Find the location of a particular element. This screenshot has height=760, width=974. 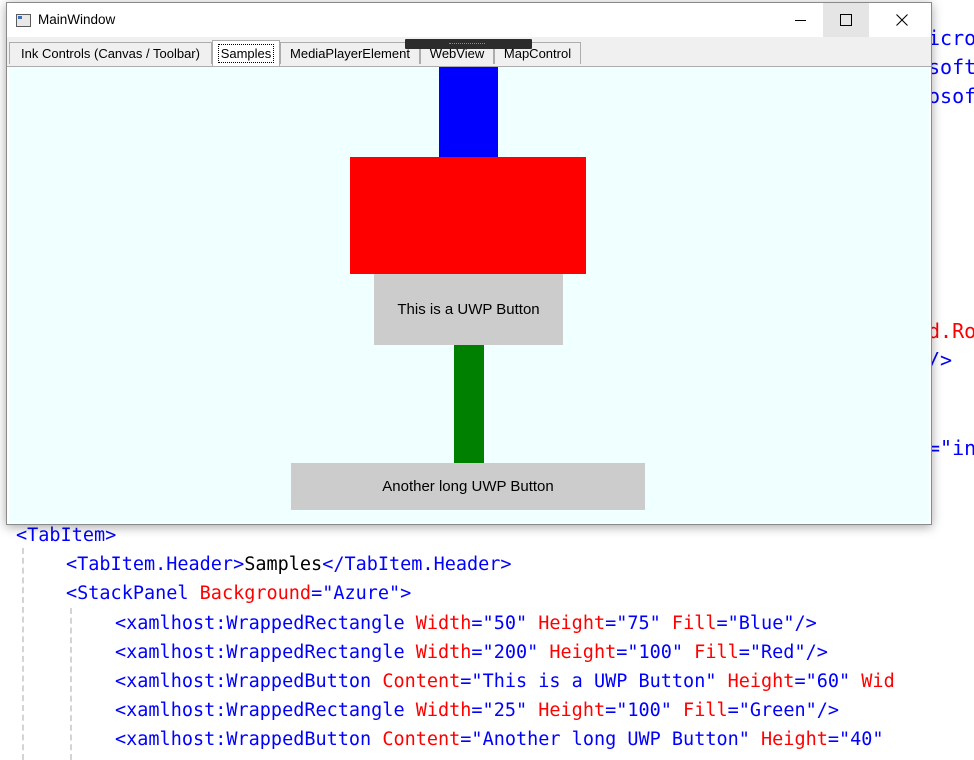

maximize-icon is located at coordinates (846, 20).